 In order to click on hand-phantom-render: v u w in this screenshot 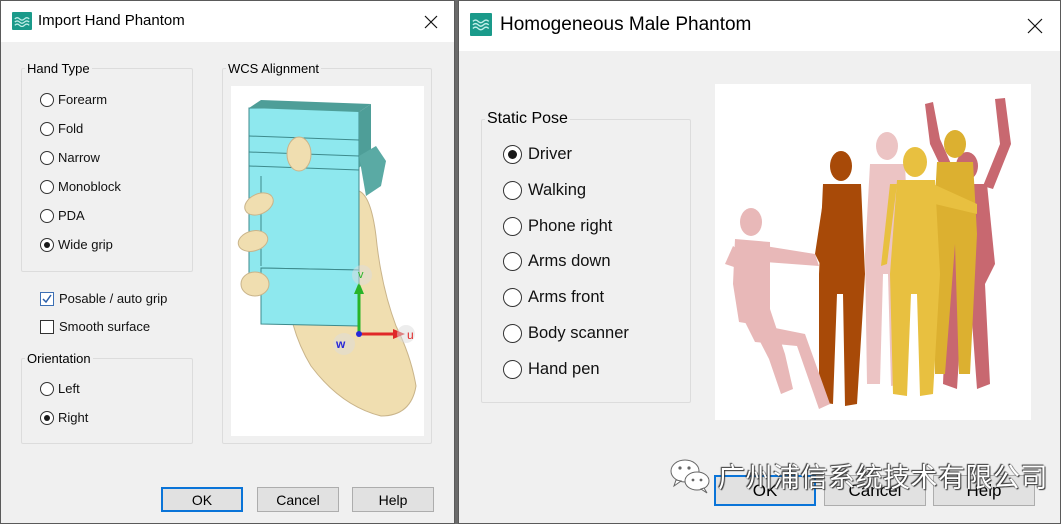, I will do `click(327, 258)`.